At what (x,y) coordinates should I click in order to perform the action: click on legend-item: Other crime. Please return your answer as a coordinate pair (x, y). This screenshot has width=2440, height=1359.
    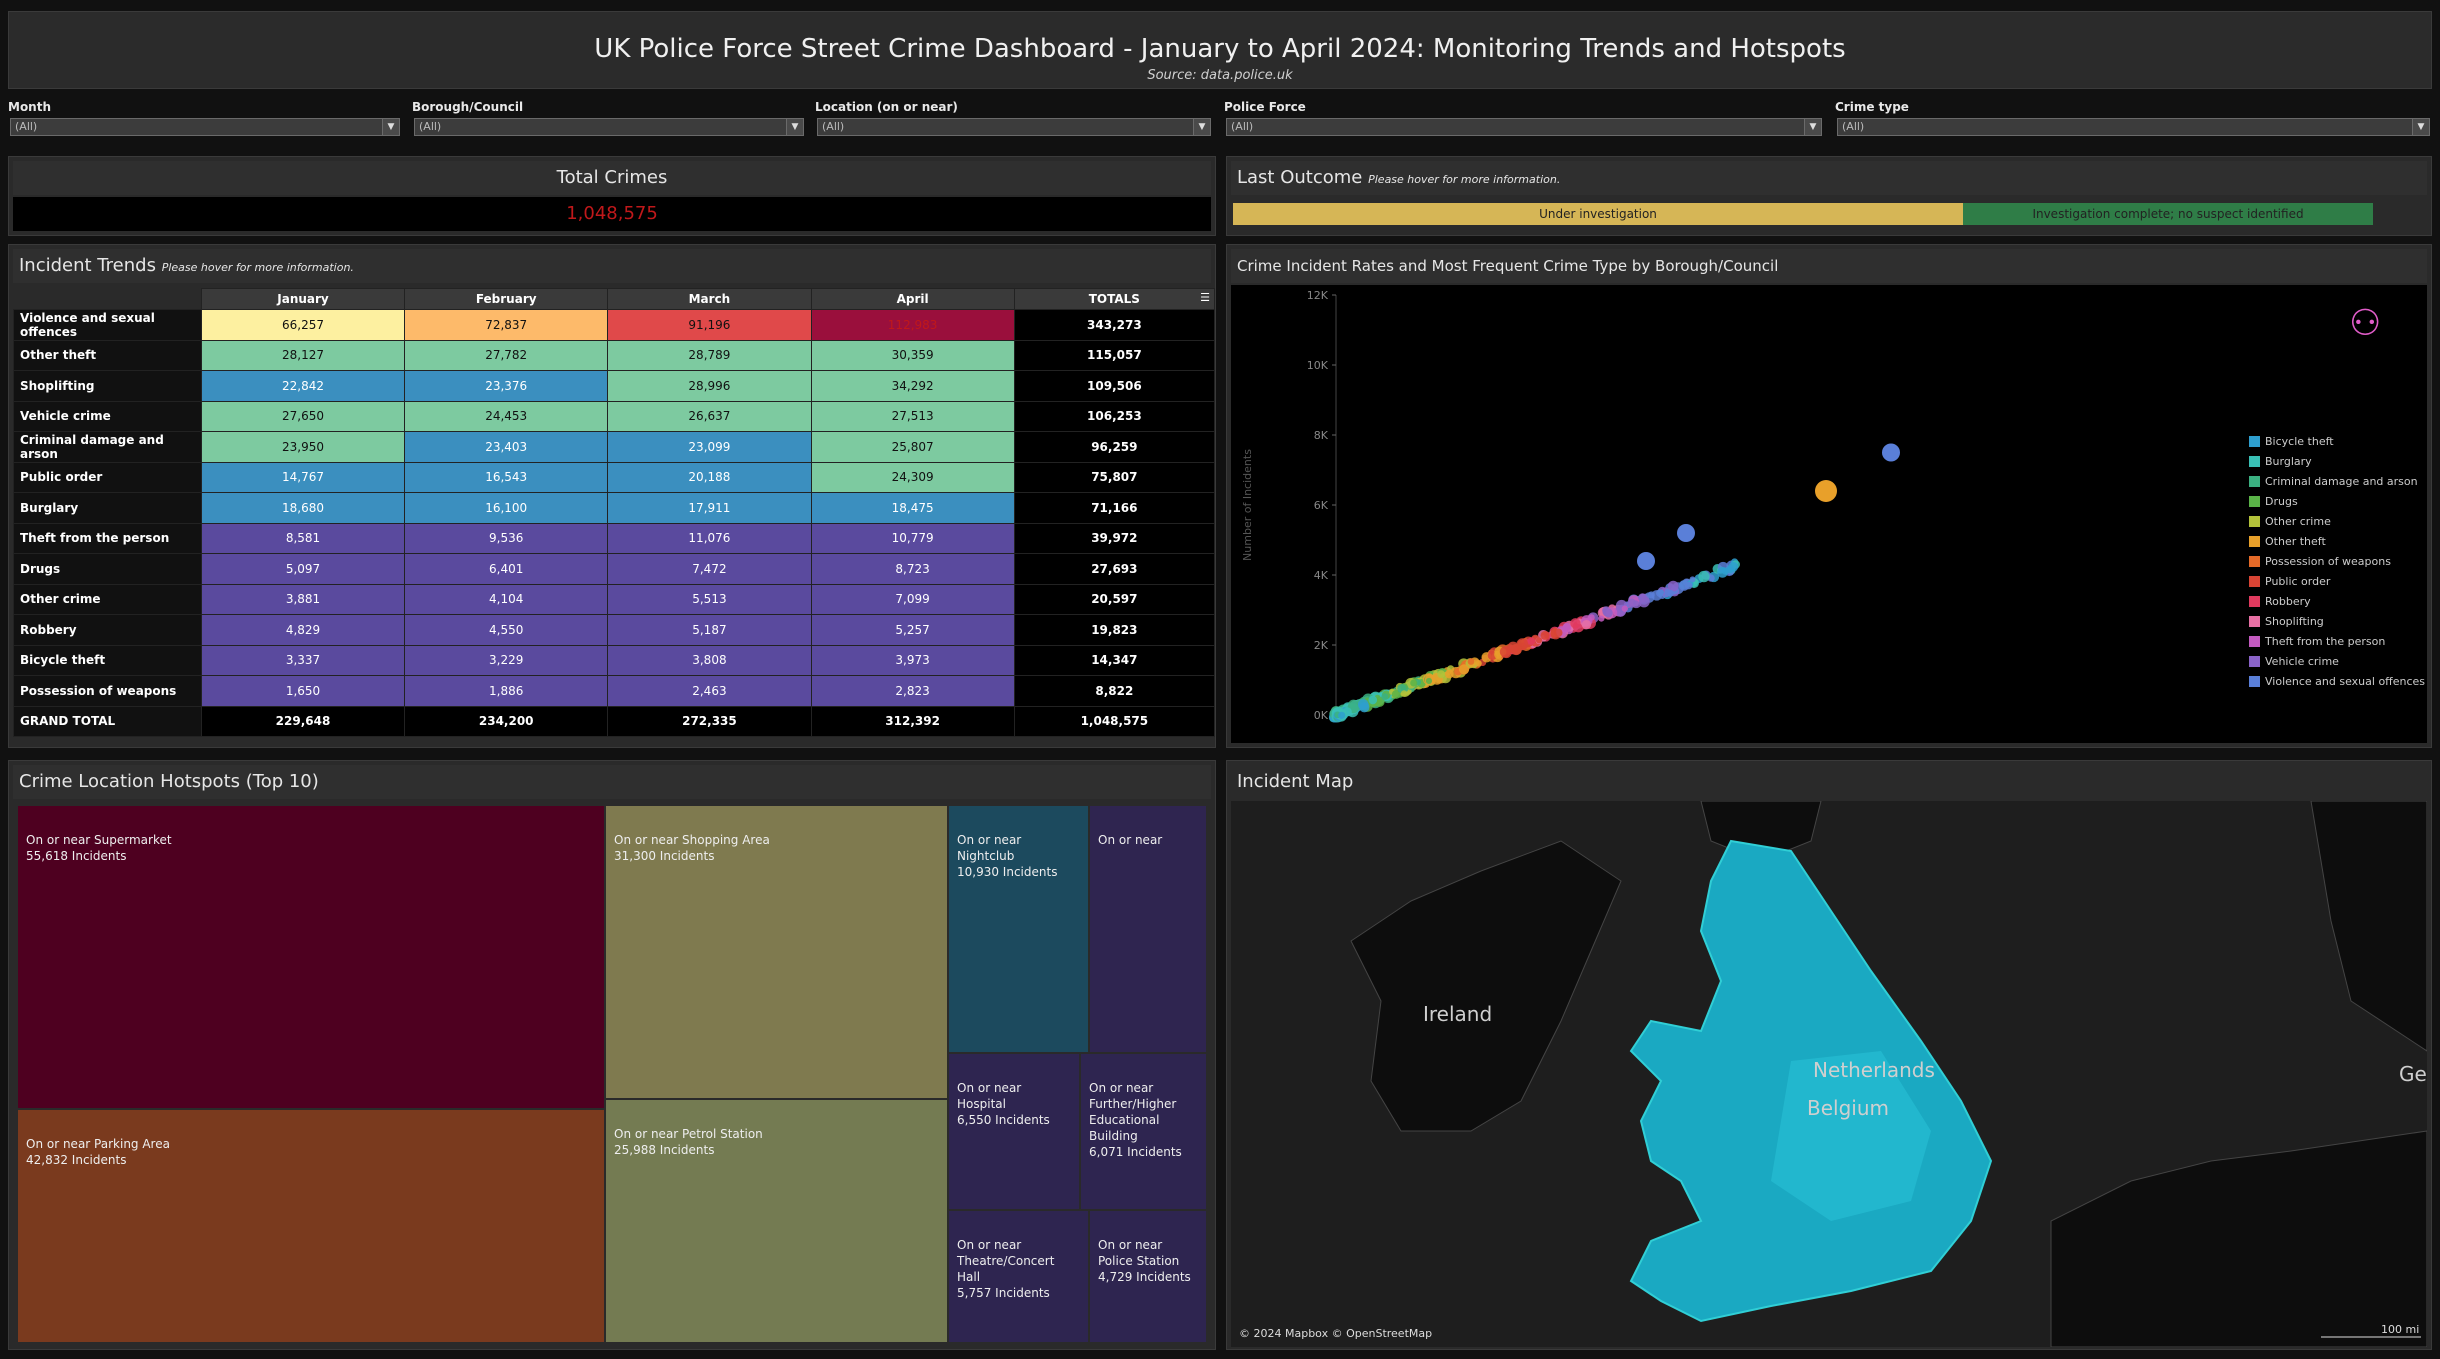
    Looking at the image, I should click on (2298, 521).